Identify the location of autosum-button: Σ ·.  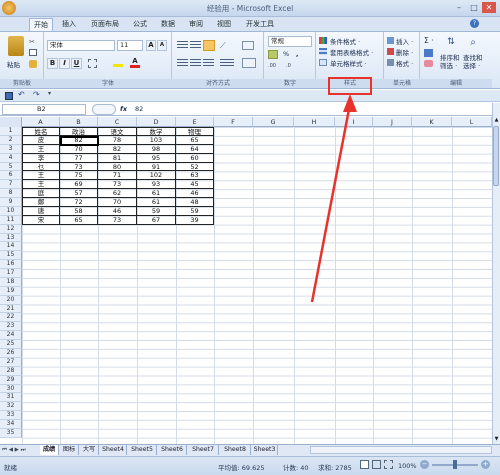
(429, 40).